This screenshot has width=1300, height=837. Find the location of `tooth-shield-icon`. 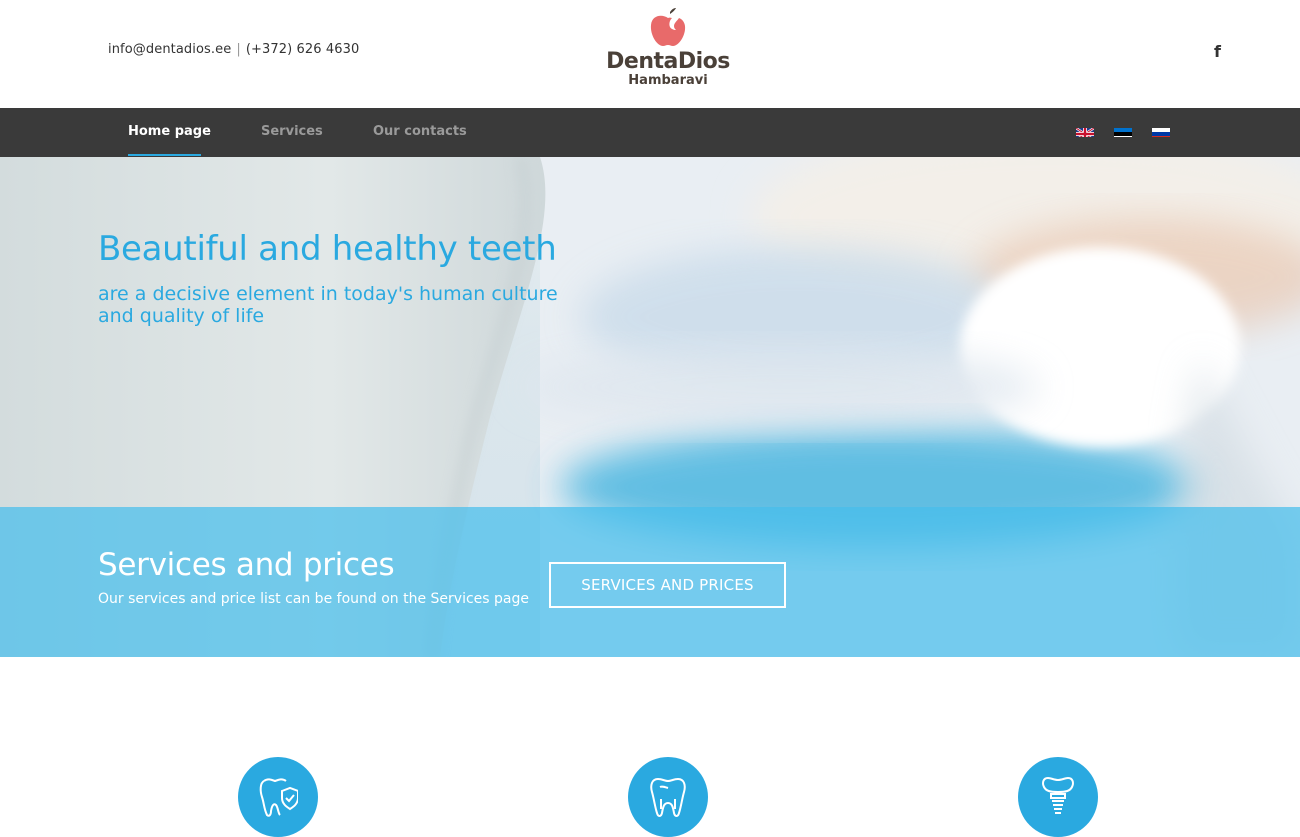

tooth-shield-icon is located at coordinates (278, 797).